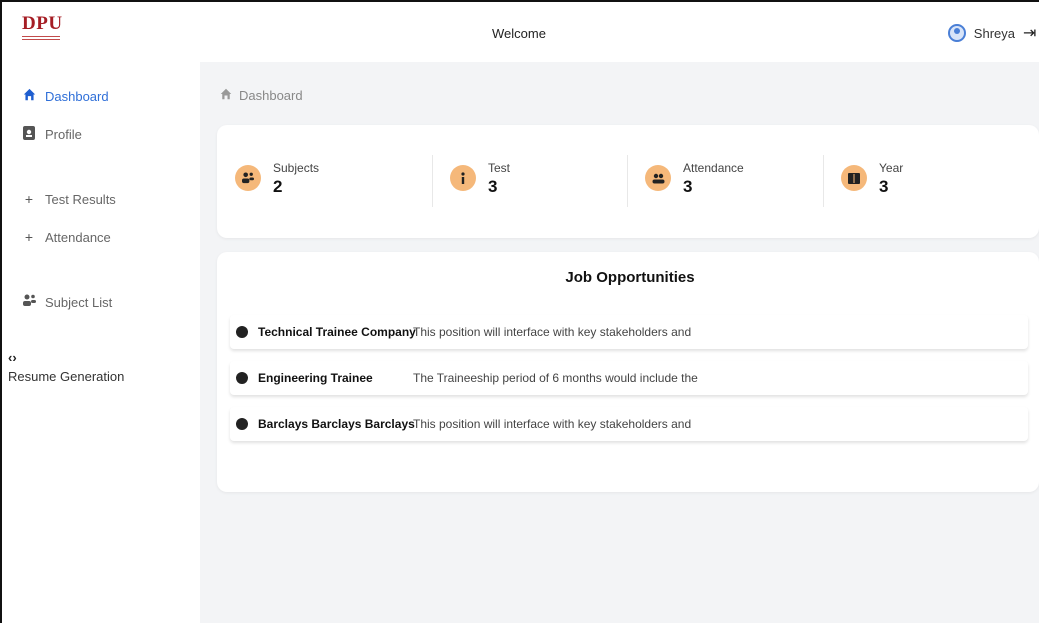  What do you see at coordinates (79, 302) in the screenshot?
I see `sidebar-item-label: Subject List` at bounding box center [79, 302].